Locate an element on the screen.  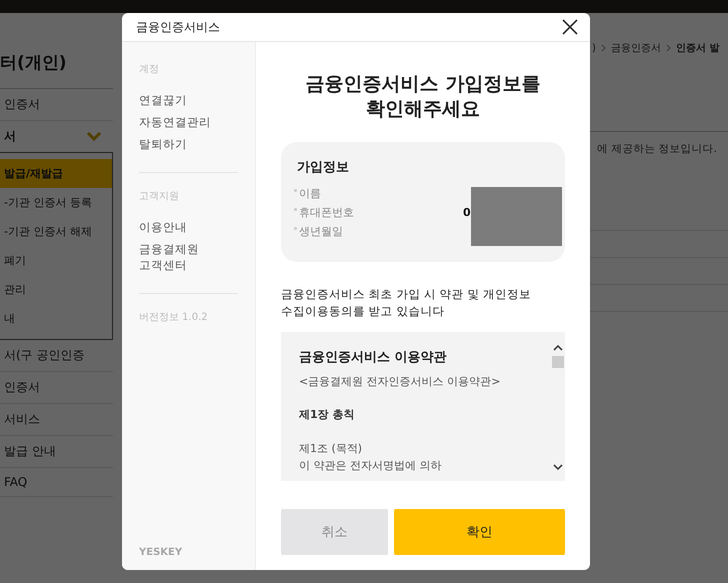
terms-text: 금융인증서비스 이용약관 is located at coordinates (373, 357).